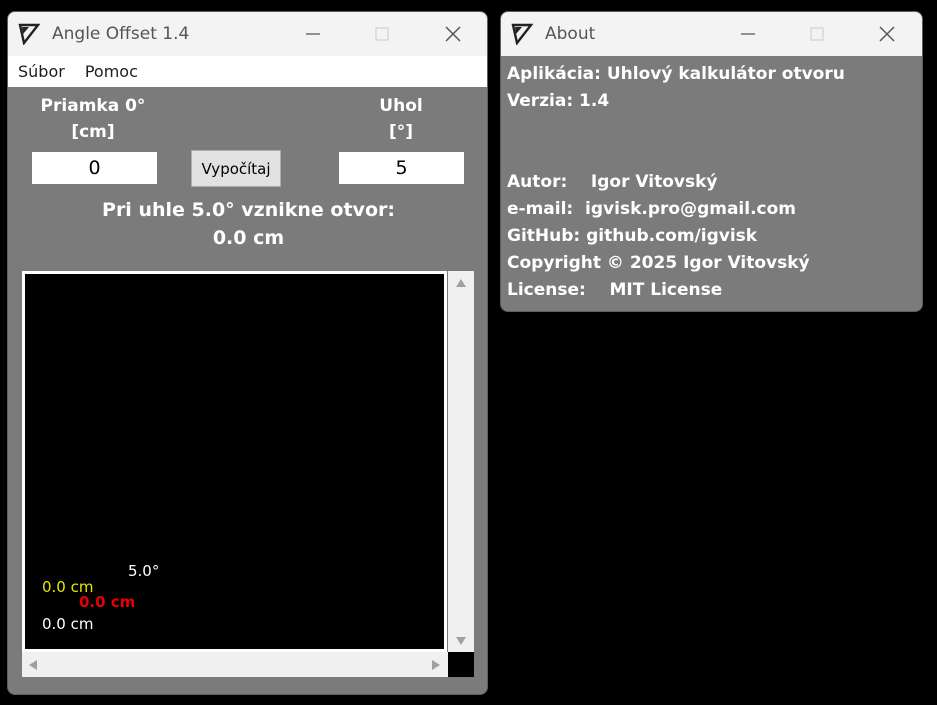  Describe the element at coordinates (144, 571) in the screenshot. I see `canvas-angle-label: 5.0°` at that location.